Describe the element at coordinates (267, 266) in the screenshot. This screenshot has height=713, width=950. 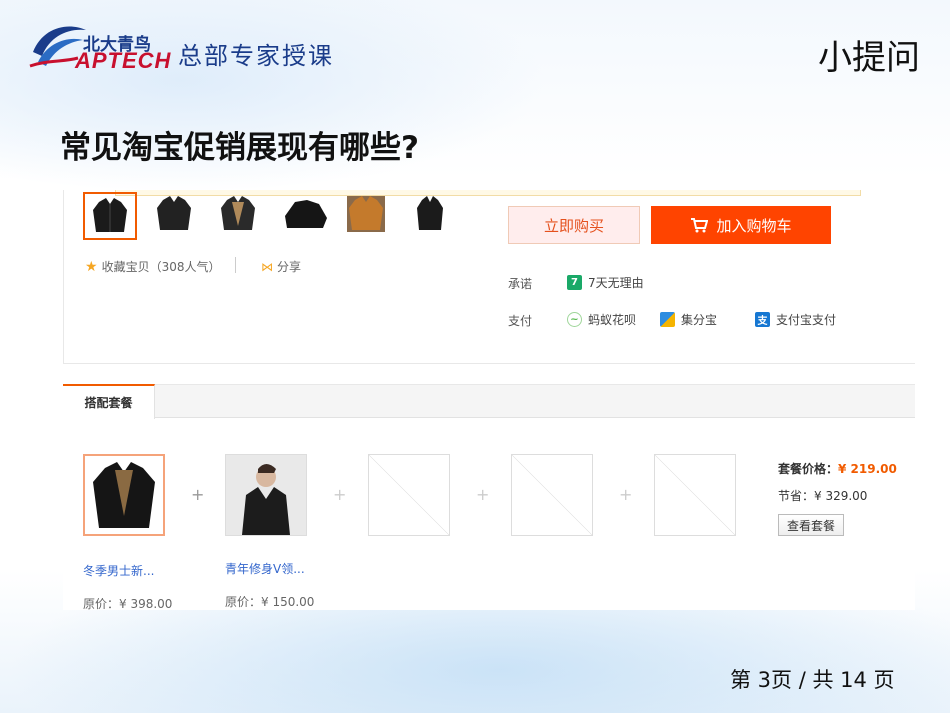
I see `share-icon: ⋈` at that location.